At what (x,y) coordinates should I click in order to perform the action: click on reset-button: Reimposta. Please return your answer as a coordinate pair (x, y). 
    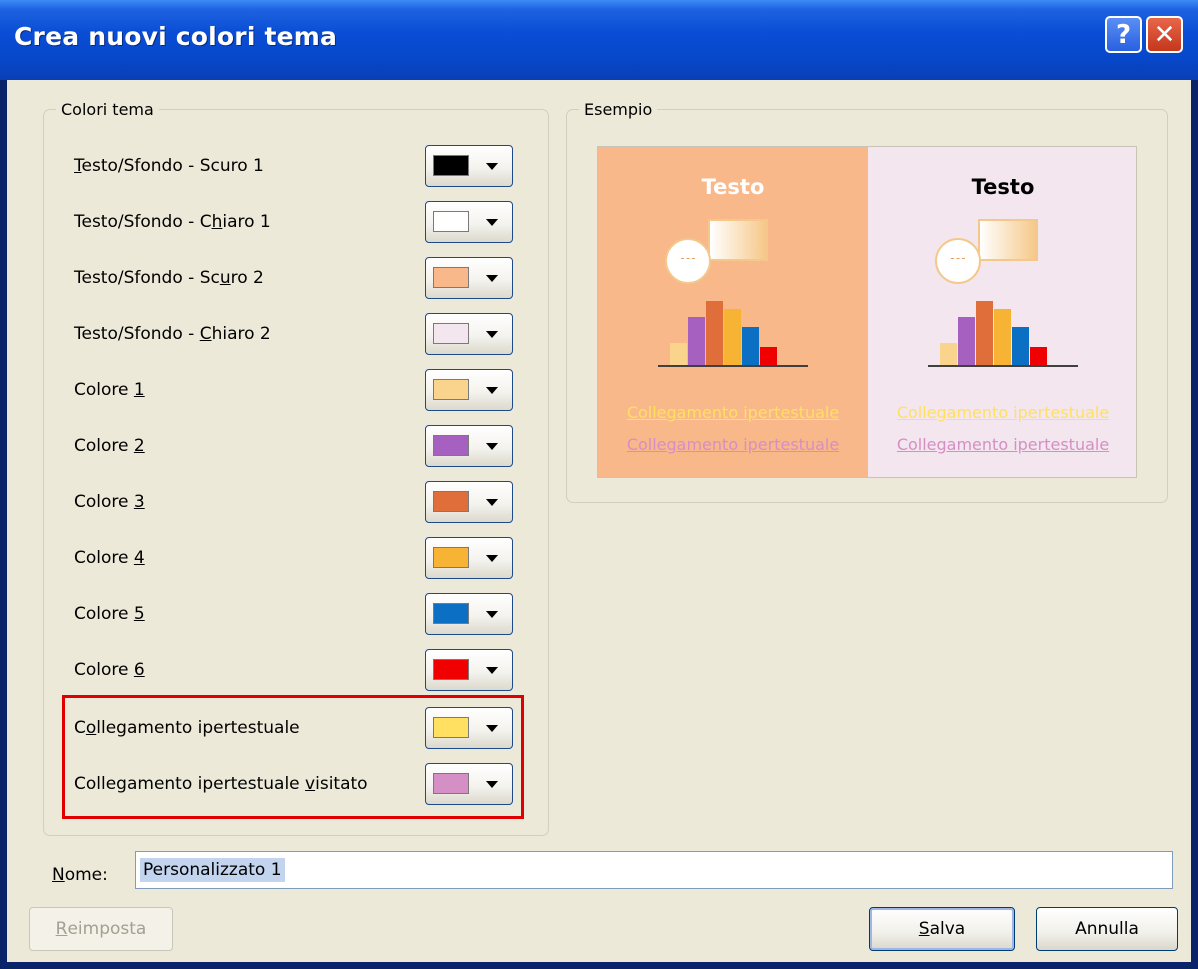
    Looking at the image, I should click on (101, 929).